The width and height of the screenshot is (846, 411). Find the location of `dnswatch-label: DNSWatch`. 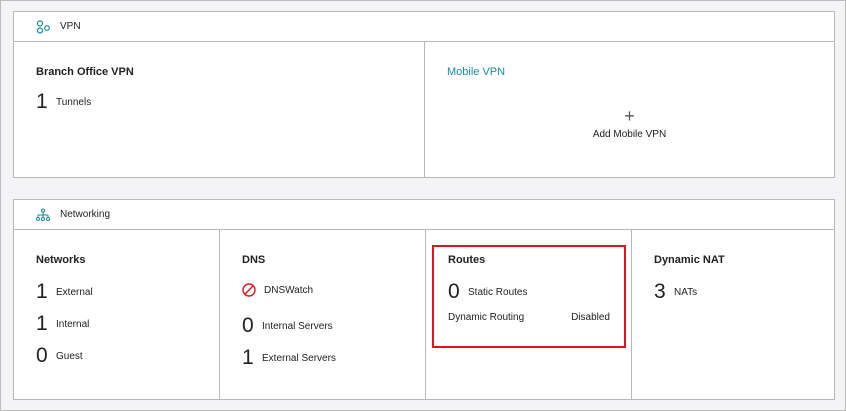

dnswatch-label: DNSWatch is located at coordinates (289, 290).